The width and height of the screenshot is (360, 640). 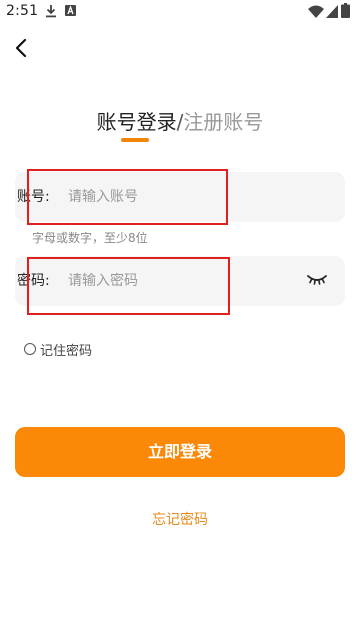 I want to click on account-label: 账号:, so click(x=33, y=197).